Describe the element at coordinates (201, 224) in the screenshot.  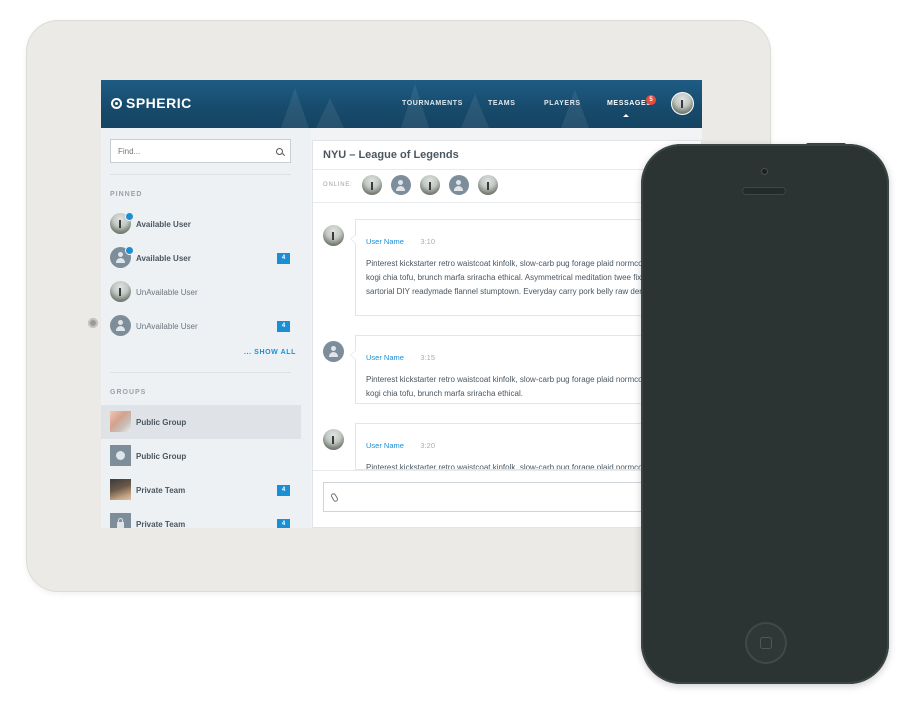
I see `pinned-user-row: Available User` at that location.